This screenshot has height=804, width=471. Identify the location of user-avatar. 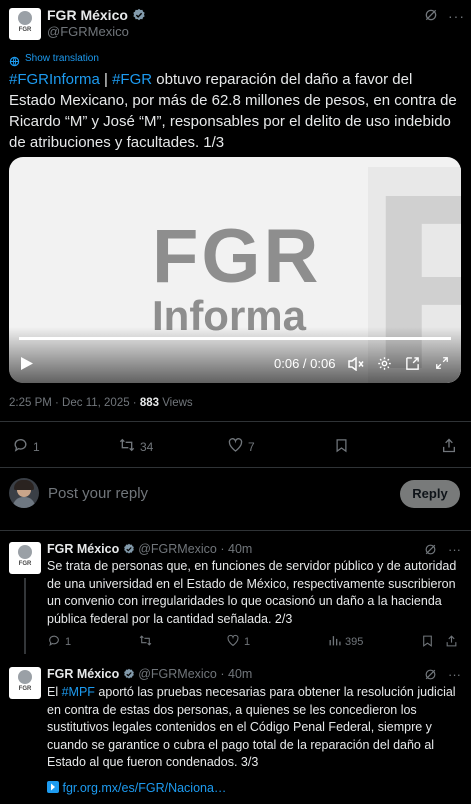
(24, 493).